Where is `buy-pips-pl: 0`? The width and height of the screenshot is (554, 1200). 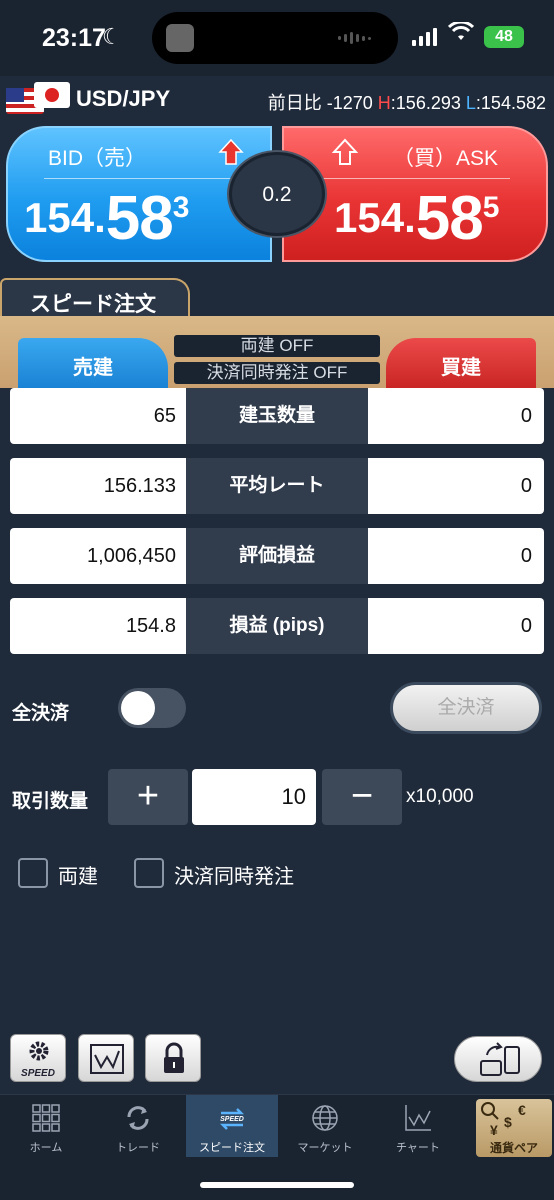 buy-pips-pl: 0 is located at coordinates (456, 626).